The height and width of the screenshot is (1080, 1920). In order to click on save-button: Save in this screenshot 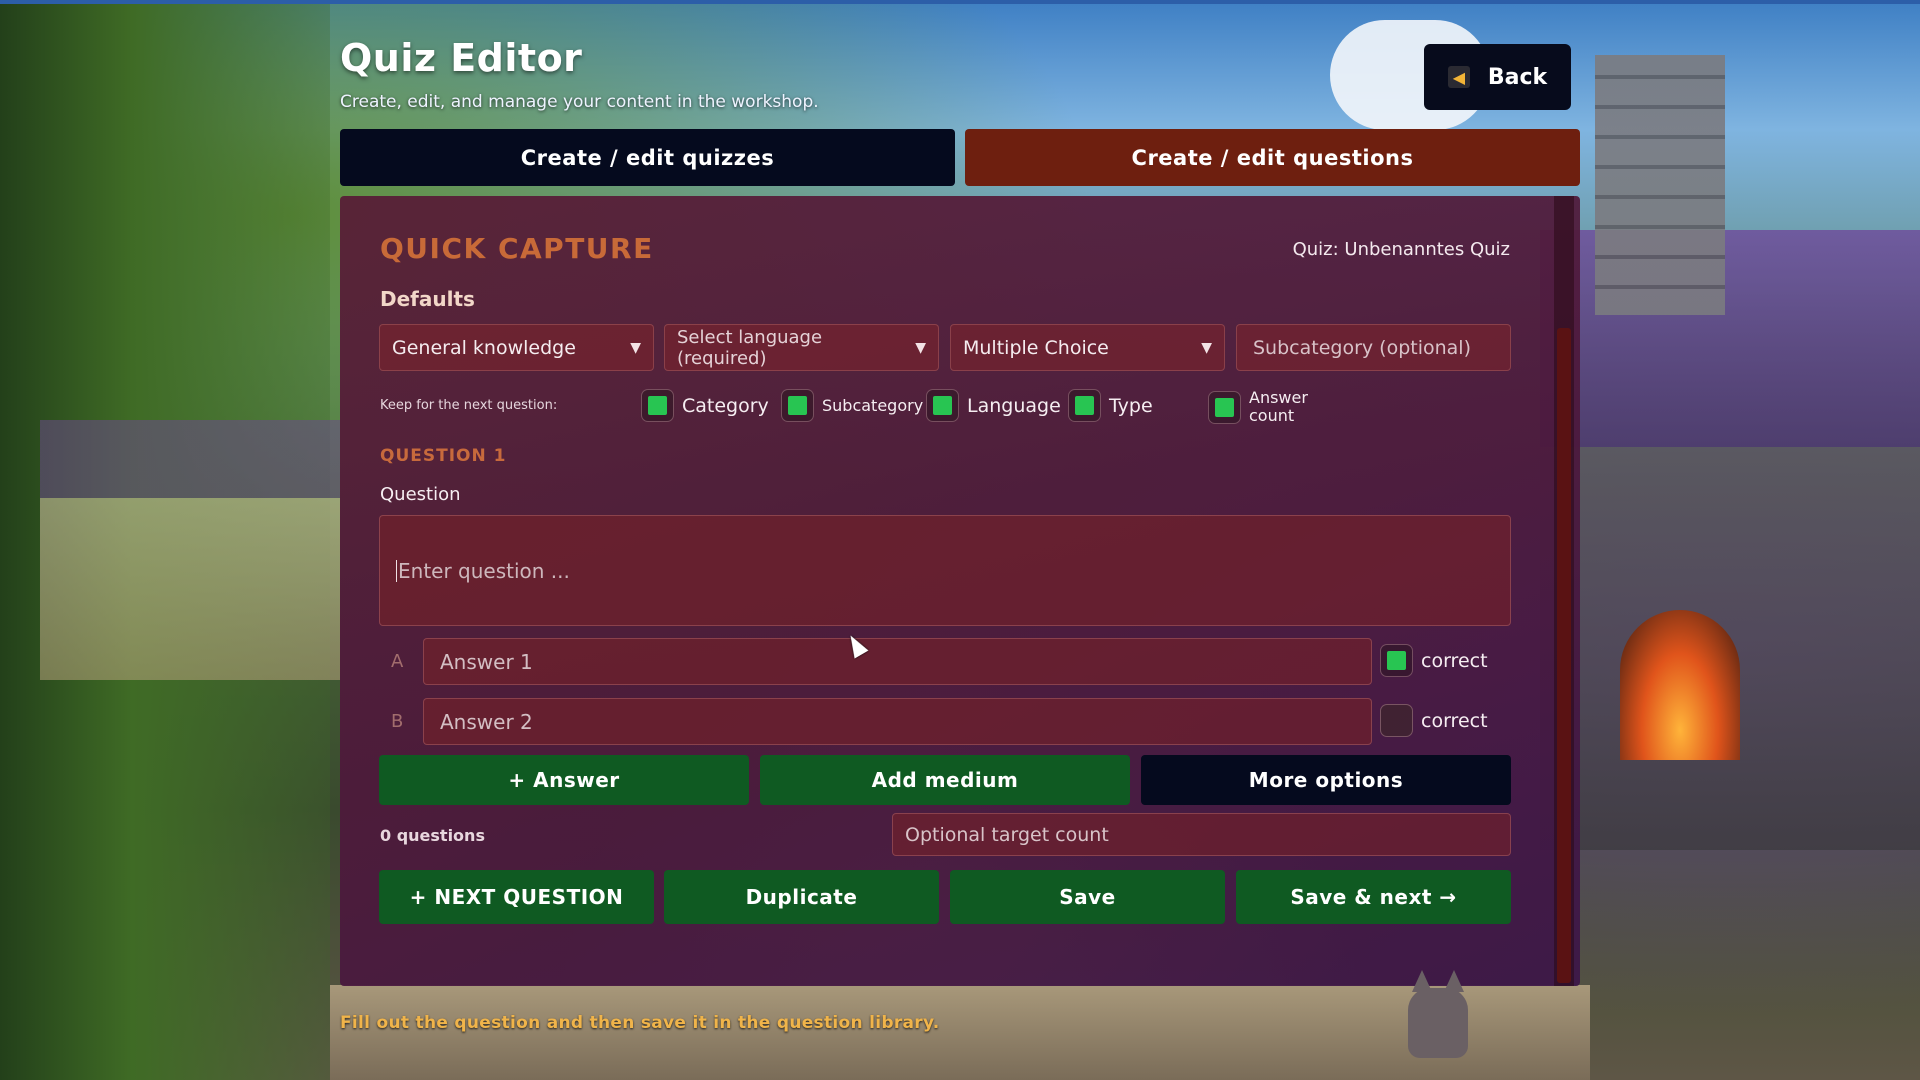, I will do `click(1087, 897)`.